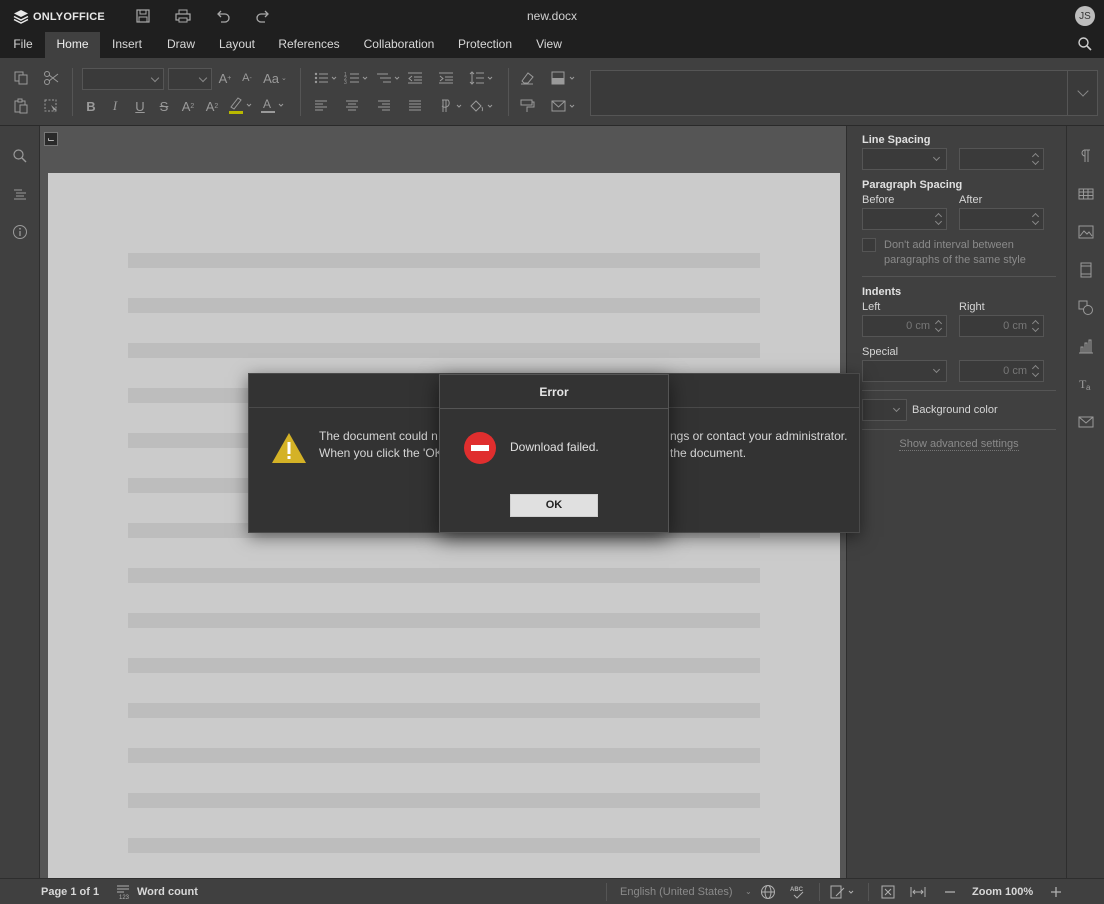 This screenshot has width=1104, height=904. Describe the element at coordinates (140, 106) in the screenshot. I see `underline-icon: U` at that location.